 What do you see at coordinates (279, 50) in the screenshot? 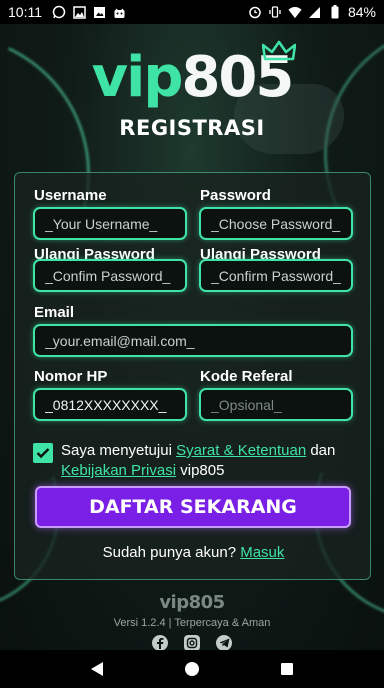
I see `crown-icon` at bounding box center [279, 50].